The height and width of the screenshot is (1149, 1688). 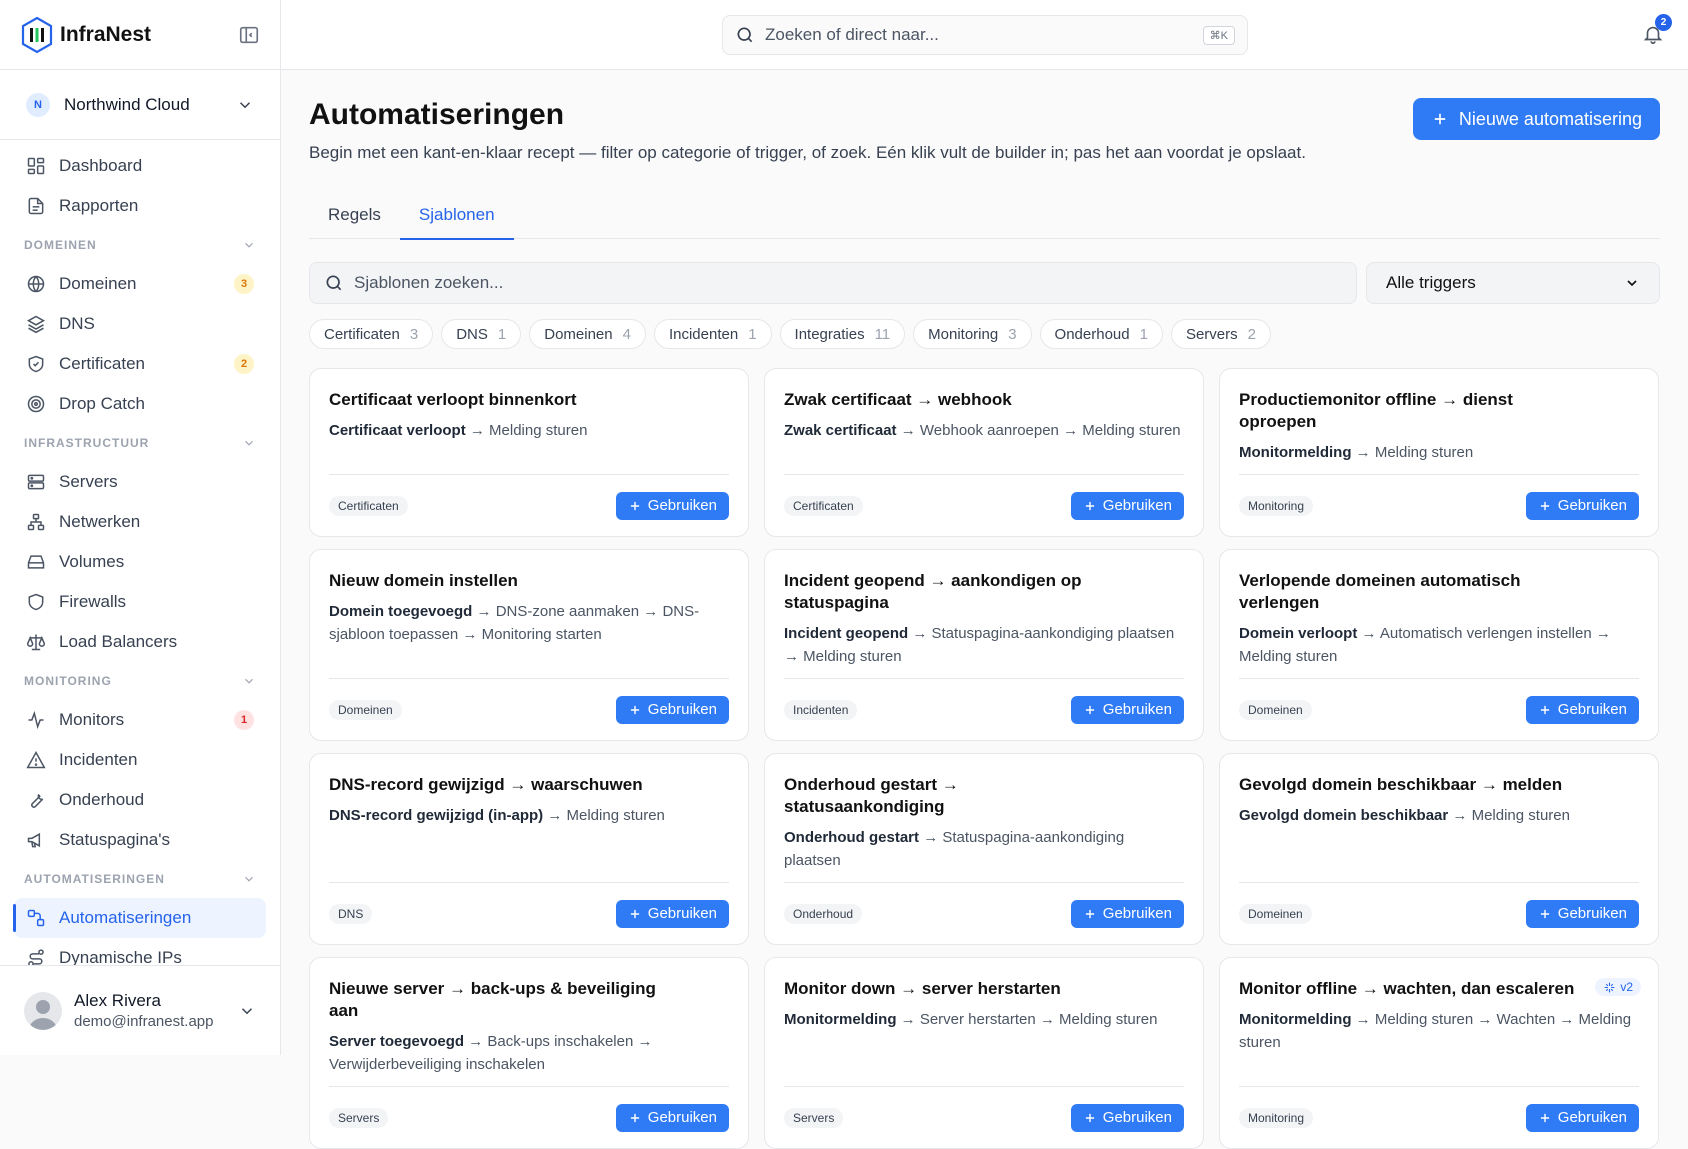 I want to click on template-category-tag: DNS, so click(x=351, y=913).